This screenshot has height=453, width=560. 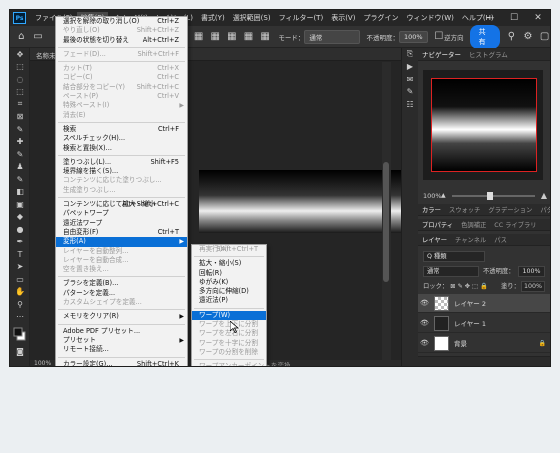 What do you see at coordinates (20, 204) in the screenshot?
I see `gradient-tool-icon: ▣` at bounding box center [20, 204].